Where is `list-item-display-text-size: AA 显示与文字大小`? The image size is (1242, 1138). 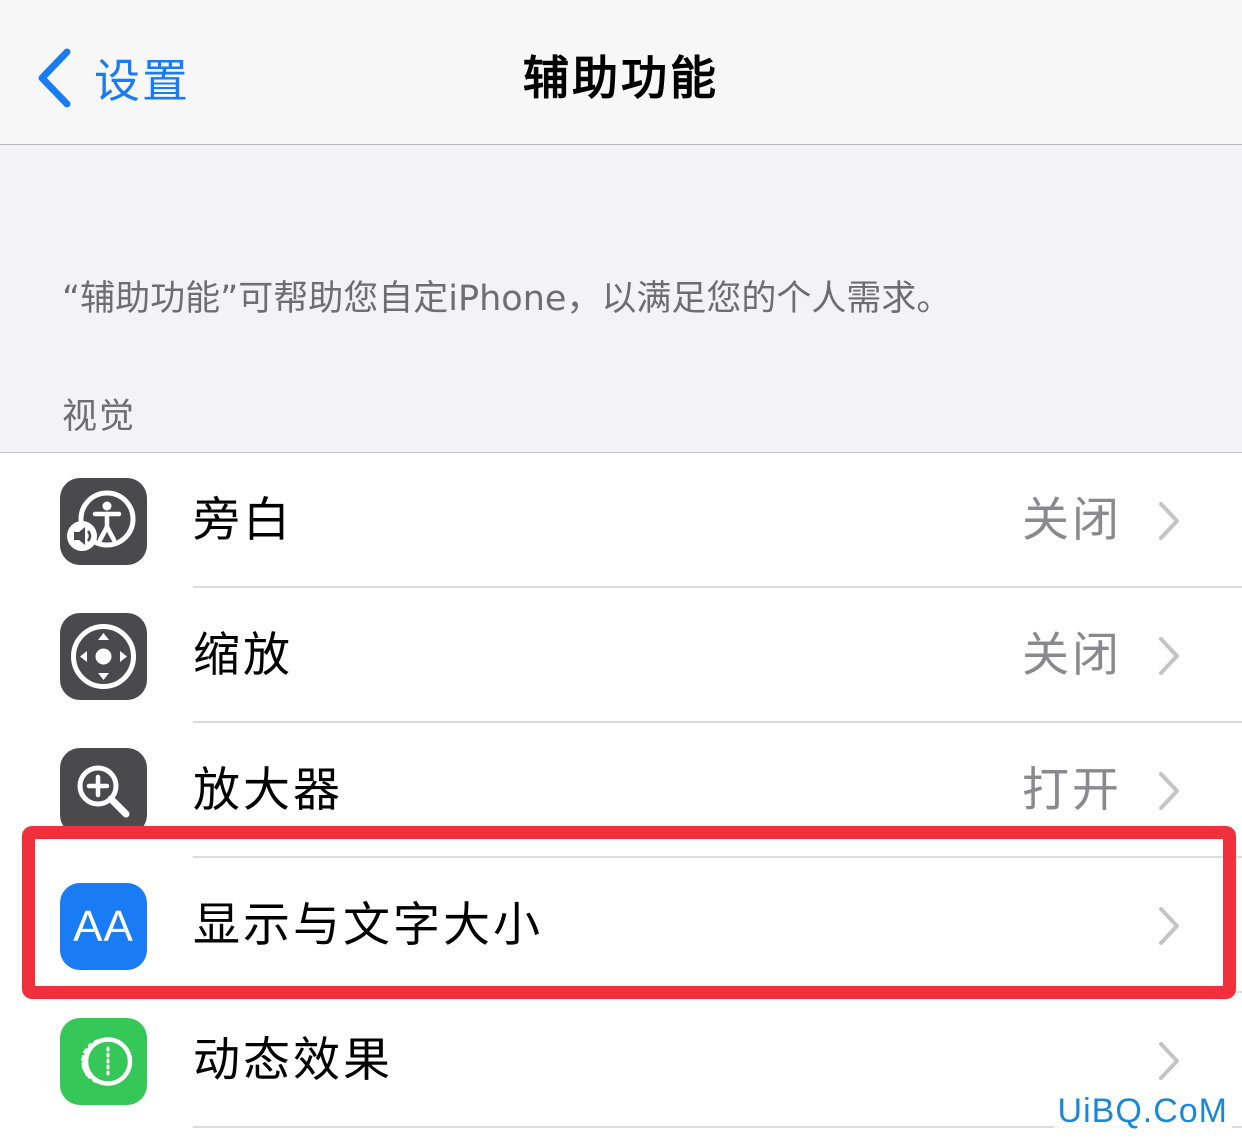 list-item-display-text-size: AA 显示与文字大小 is located at coordinates (621, 925).